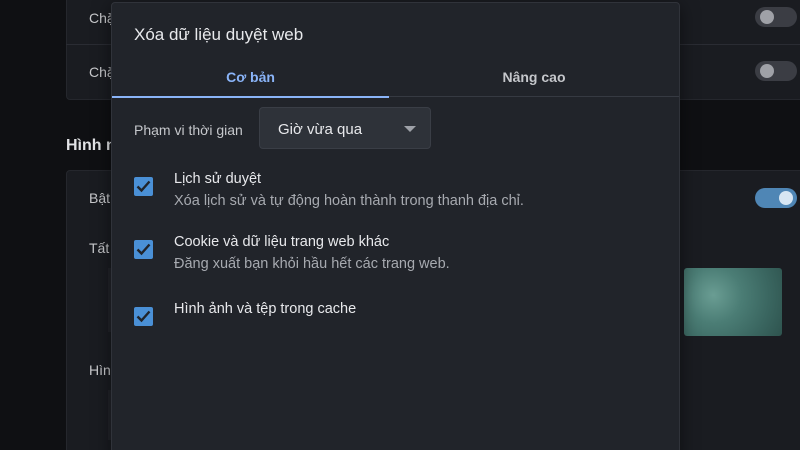 Image resolution: width=800 pixels, height=450 pixels. What do you see at coordinates (218, 179) in the screenshot?
I see `option-title: Lịch sử duyệt` at bounding box center [218, 179].